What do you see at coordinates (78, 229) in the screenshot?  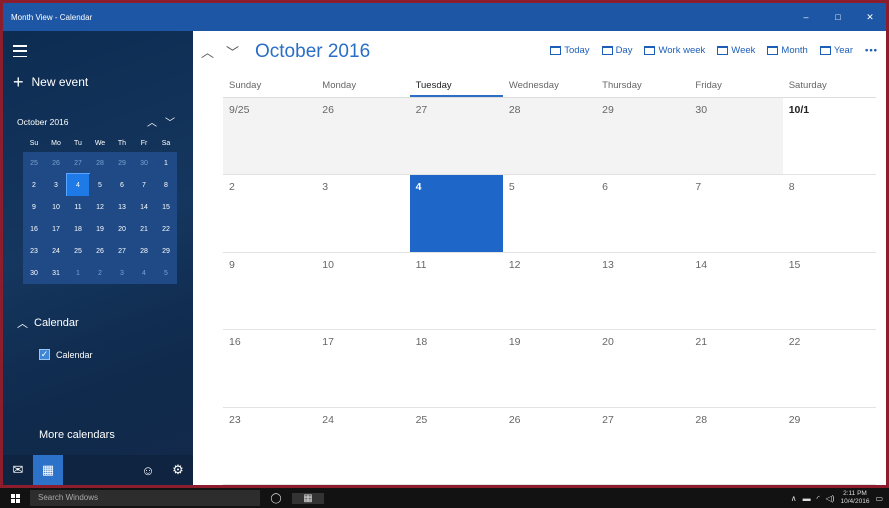 I see `mini-day: 18` at bounding box center [78, 229].